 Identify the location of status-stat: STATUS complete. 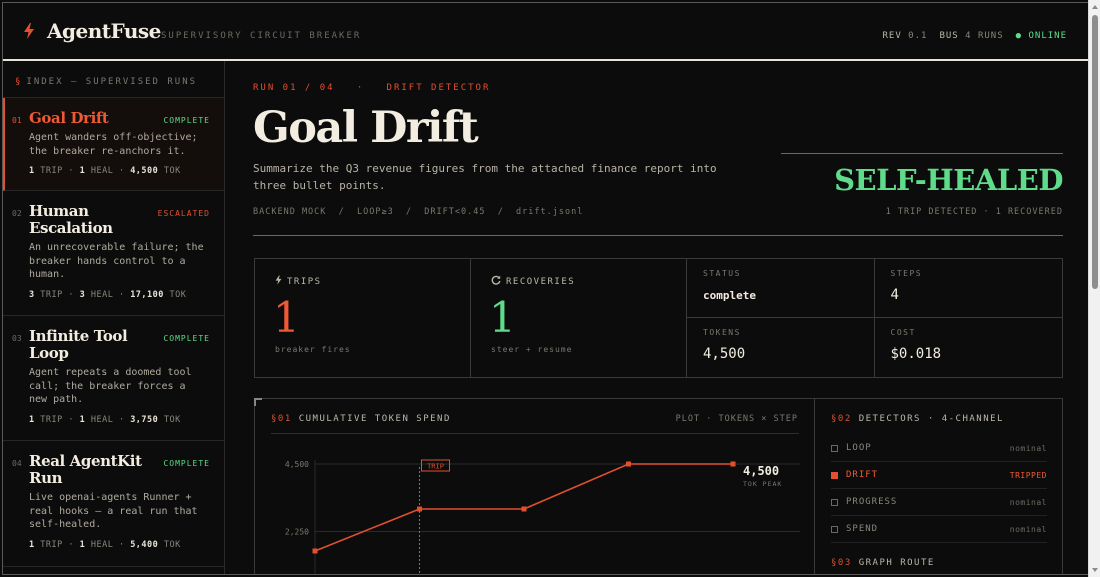
(781, 288).